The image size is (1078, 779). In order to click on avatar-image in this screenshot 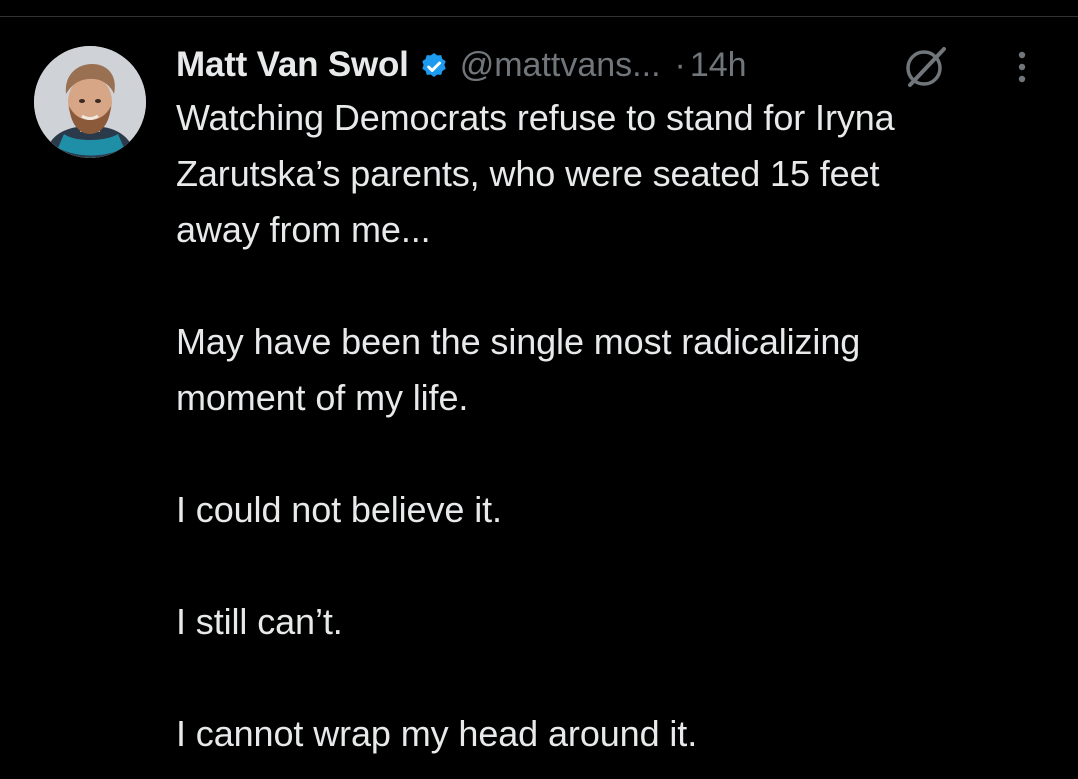, I will do `click(90, 102)`.